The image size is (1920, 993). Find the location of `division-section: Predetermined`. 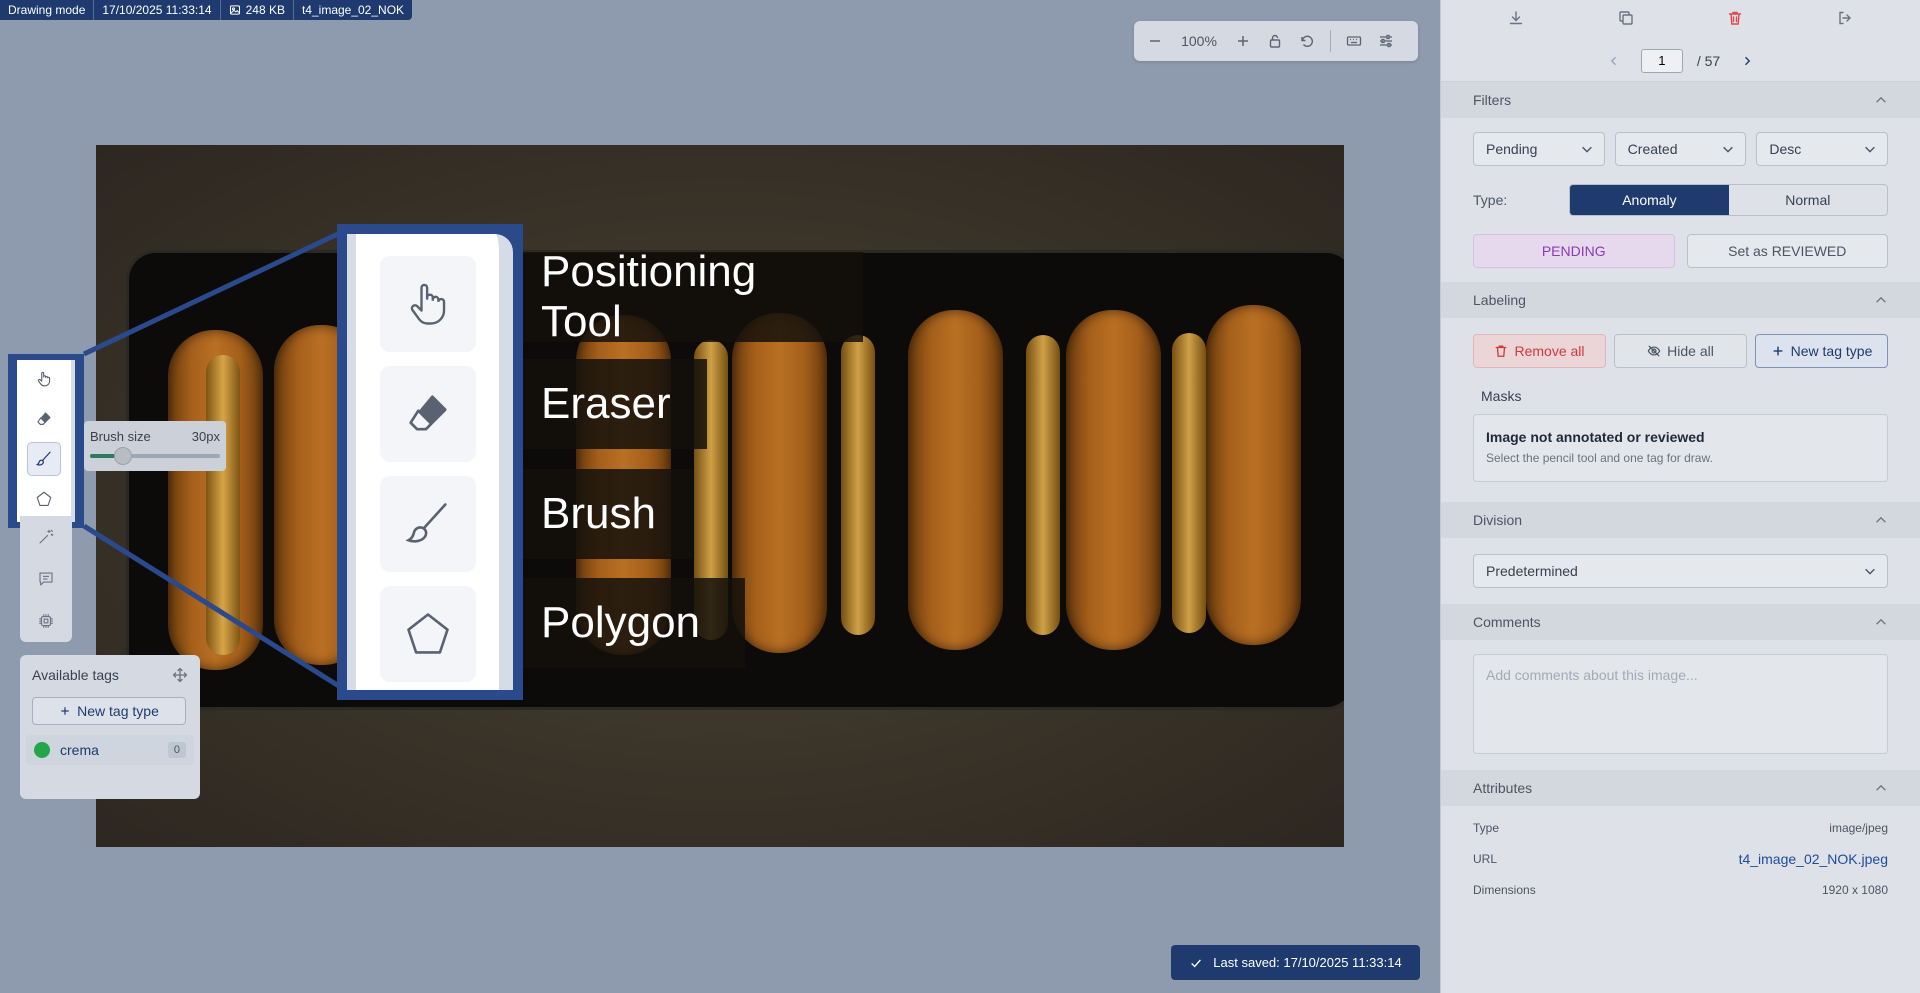

division-section: Predetermined is located at coordinates (1680, 571).